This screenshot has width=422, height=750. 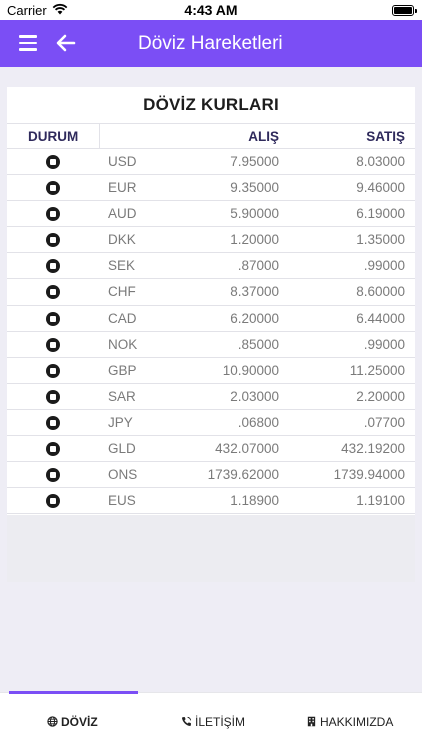 What do you see at coordinates (254, 240) in the screenshot?
I see `buy-rate: 1.20000` at bounding box center [254, 240].